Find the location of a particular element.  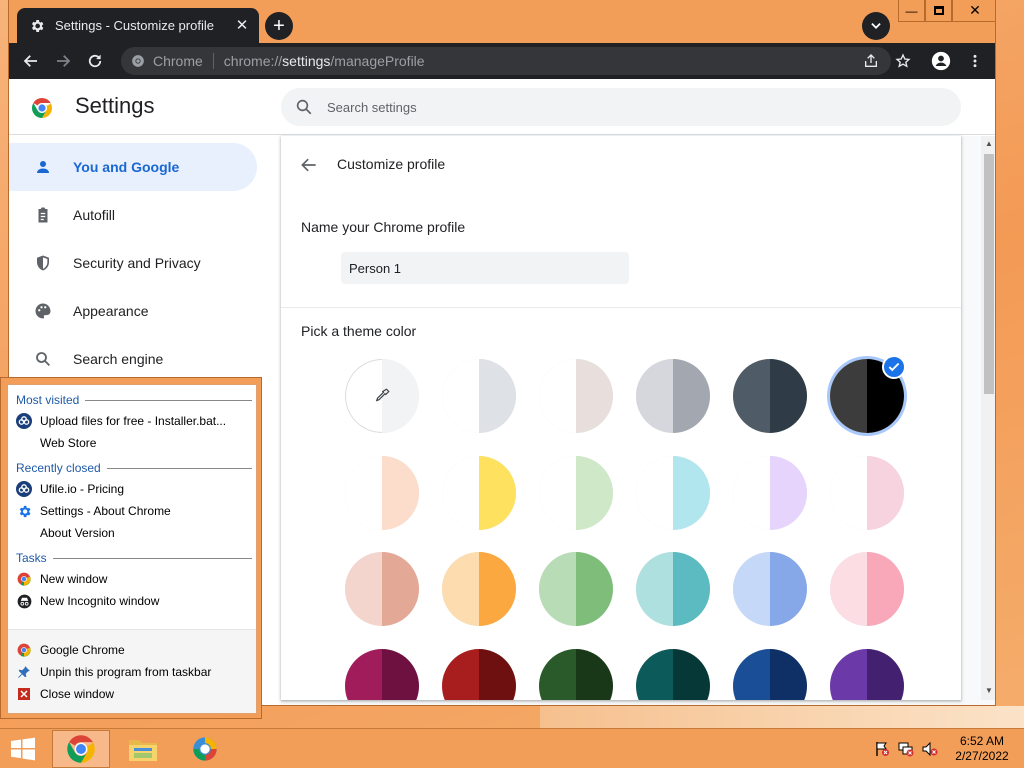

scrollbar-thumb is located at coordinates (989, 274).